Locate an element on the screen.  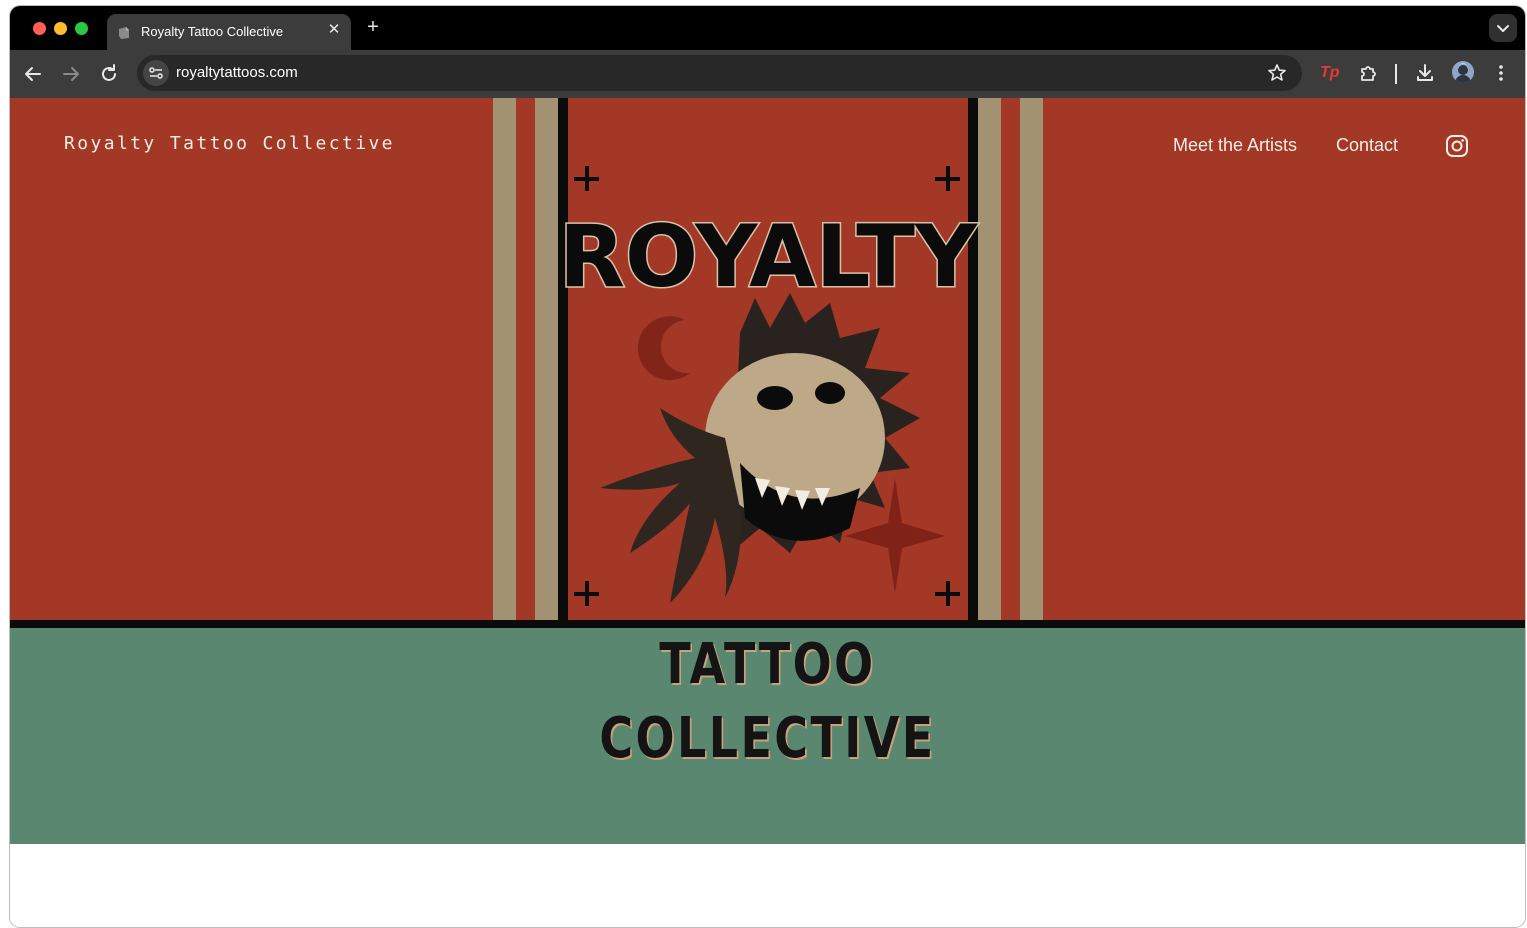
instagram-icon is located at coordinates (1457, 146).